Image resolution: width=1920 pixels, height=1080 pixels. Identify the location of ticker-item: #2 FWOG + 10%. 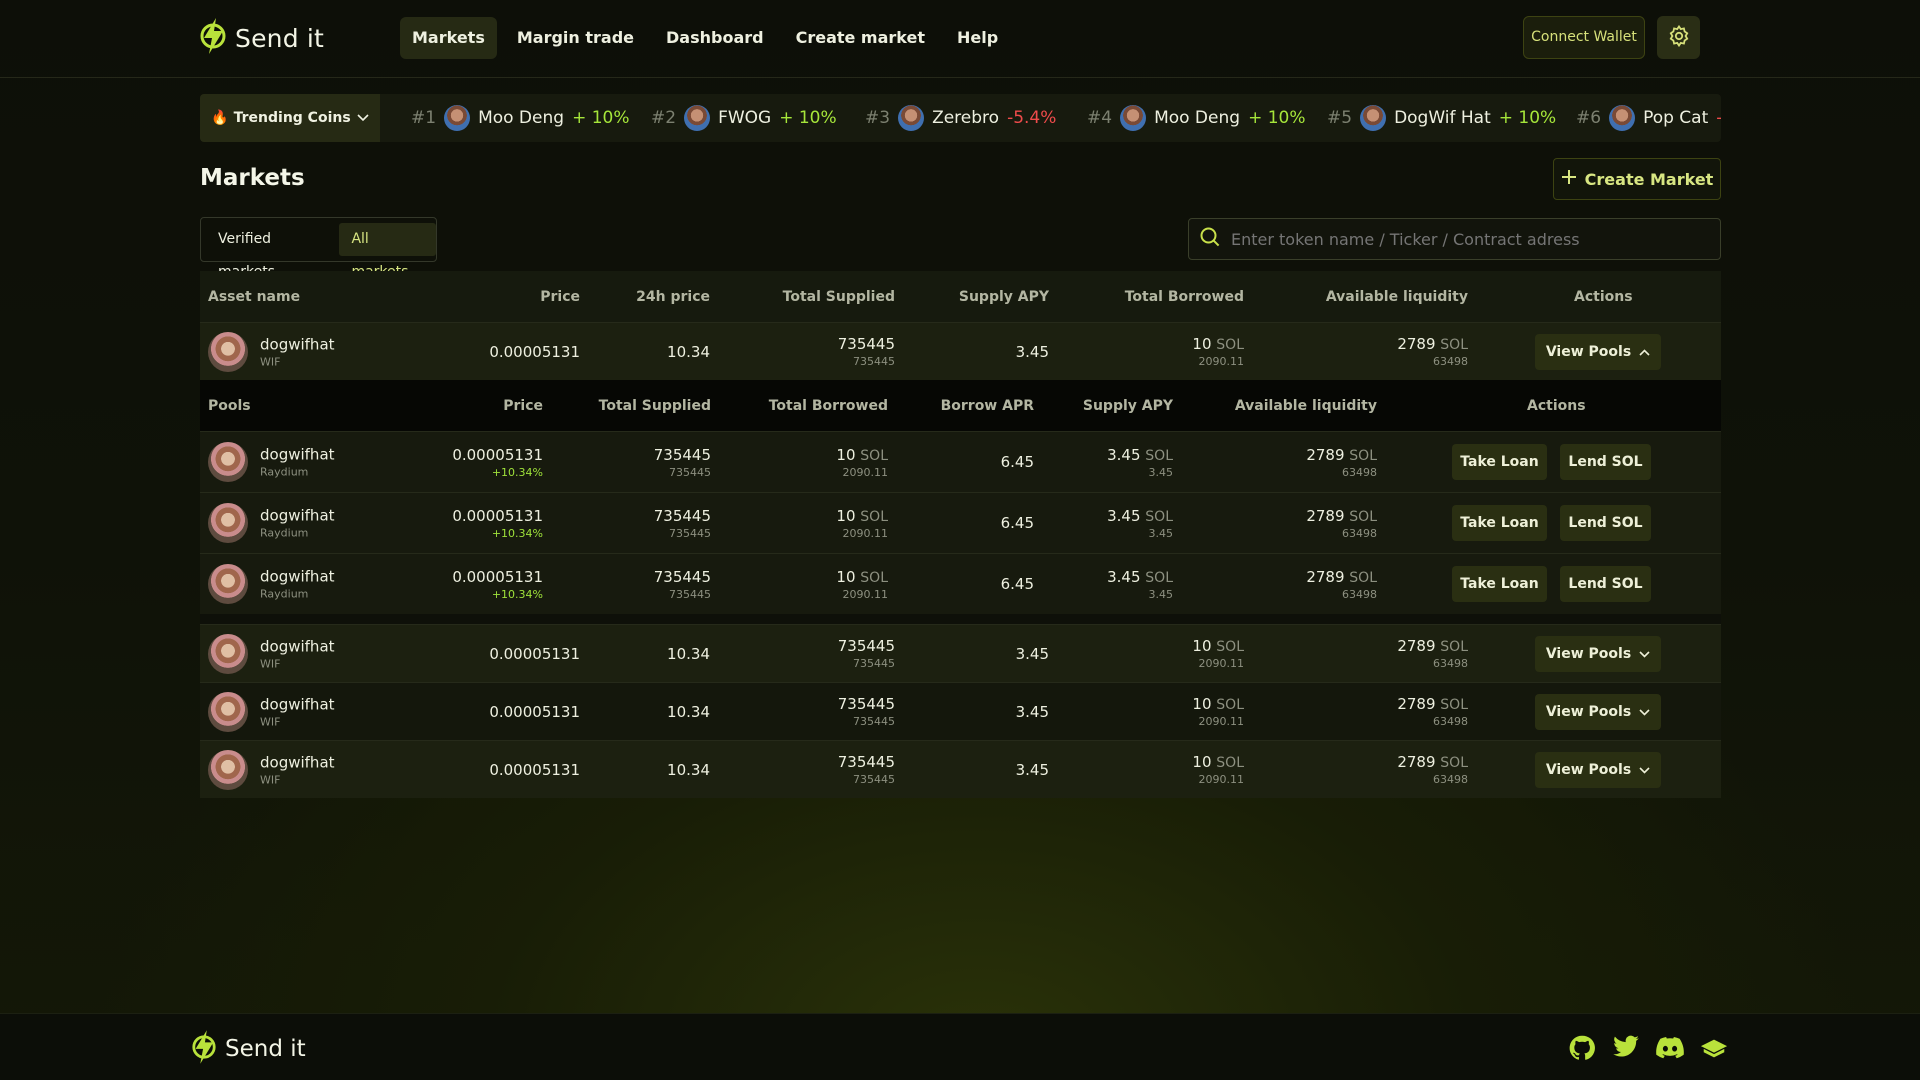
(744, 118).